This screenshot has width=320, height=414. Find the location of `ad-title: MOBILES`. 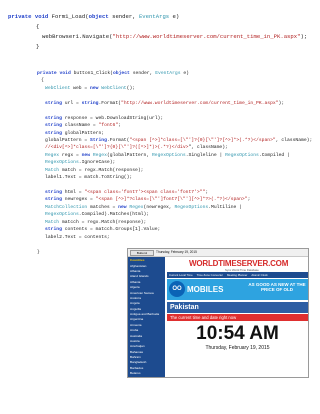

ad-title: MOBILES is located at coordinates (205, 289).